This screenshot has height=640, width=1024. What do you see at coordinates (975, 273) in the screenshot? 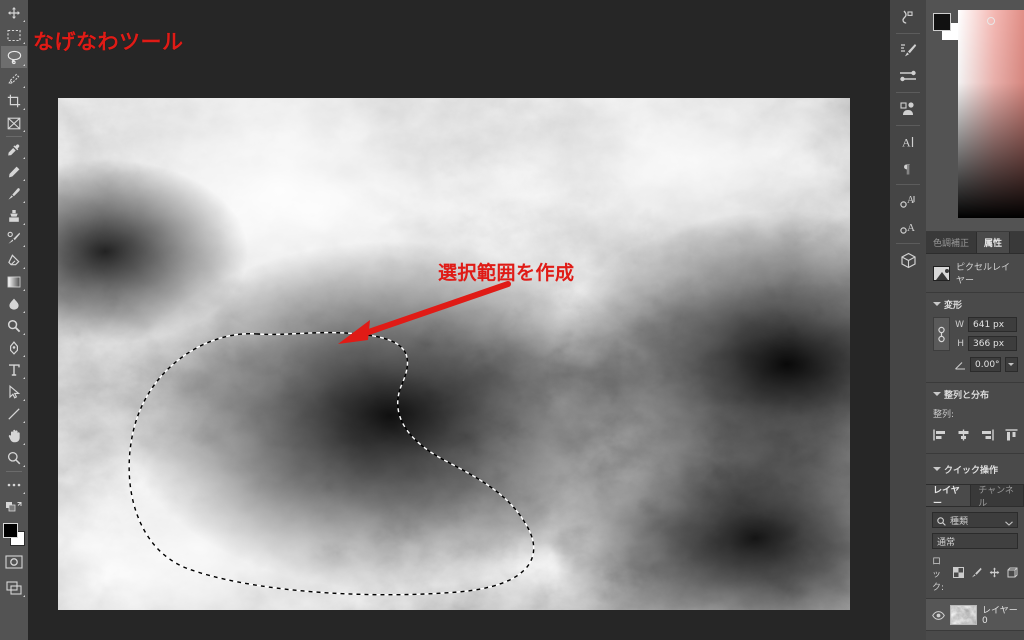
I see `properties-header: ピクセルレイヤー` at bounding box center [975, 273].